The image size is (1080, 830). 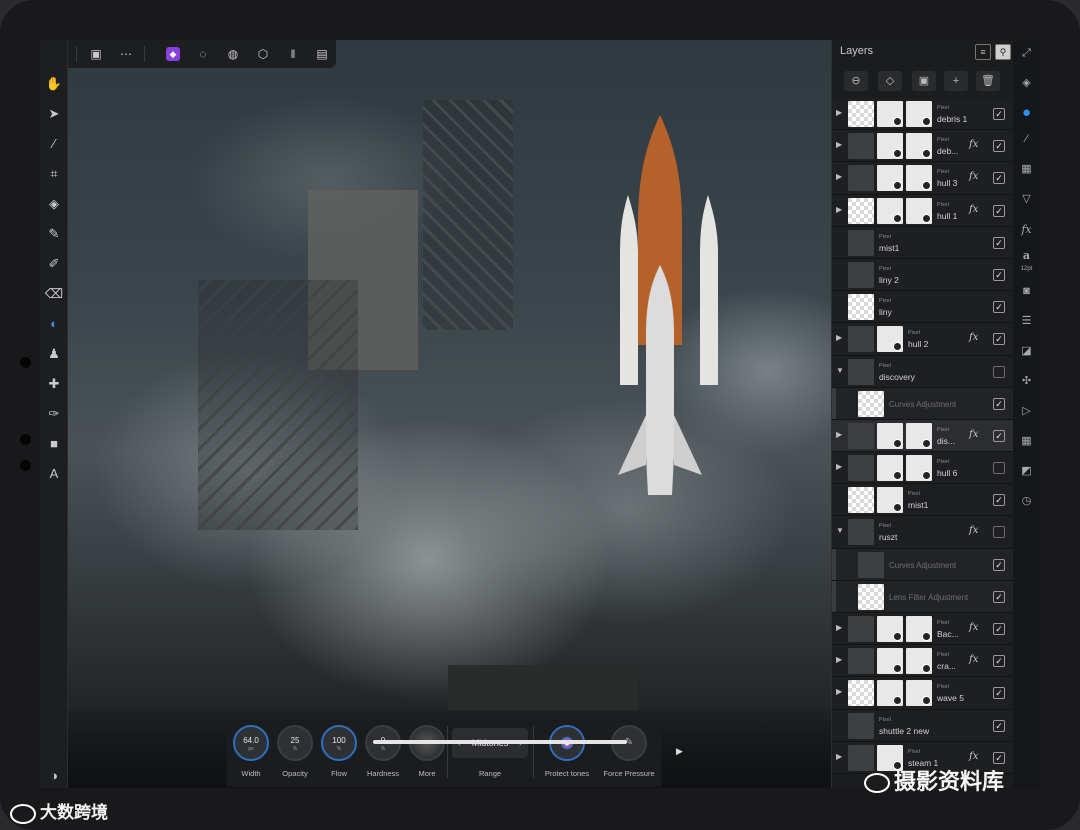 I want to click on layer-row: ▶ Pixel hull 2 fx ✓, so click(x=923, y=339).